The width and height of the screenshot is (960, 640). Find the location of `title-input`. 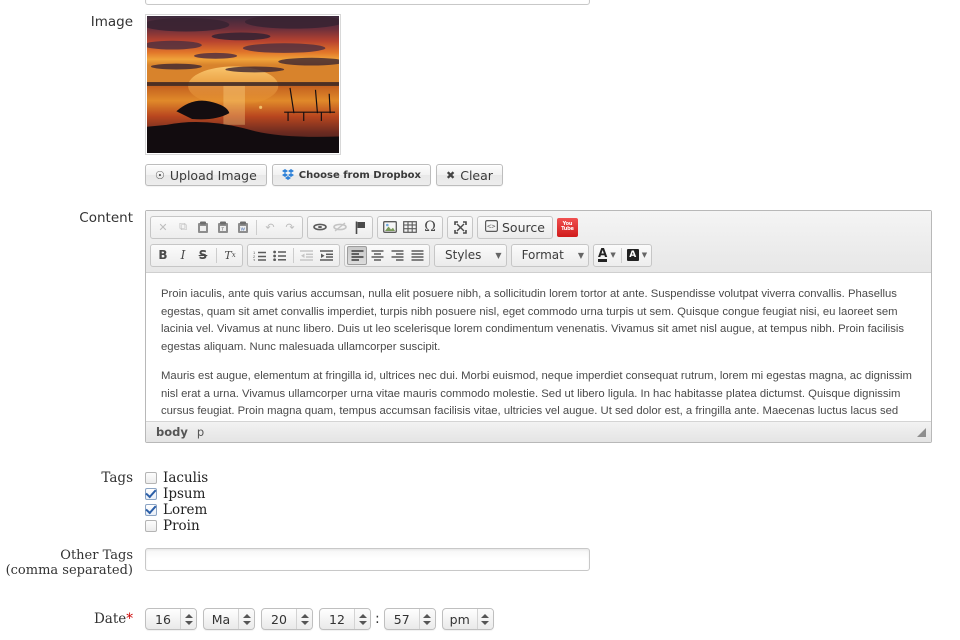

title-input is located at coordinates (367, 2).